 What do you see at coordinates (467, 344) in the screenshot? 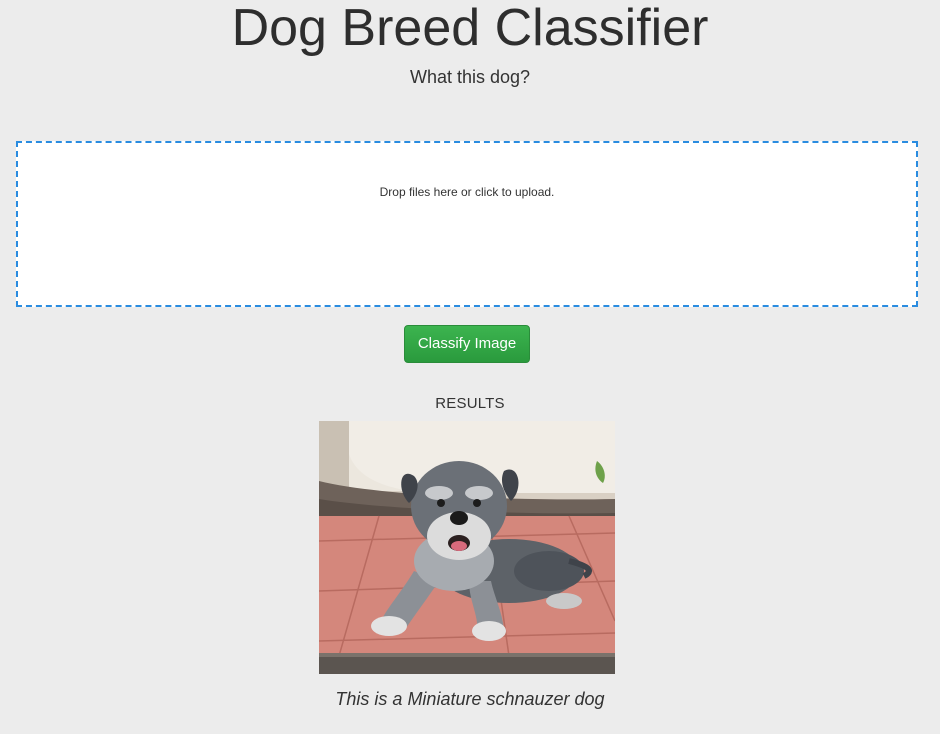
I see `classify-image-button: Classify Image` at bounding box center [467, 344].